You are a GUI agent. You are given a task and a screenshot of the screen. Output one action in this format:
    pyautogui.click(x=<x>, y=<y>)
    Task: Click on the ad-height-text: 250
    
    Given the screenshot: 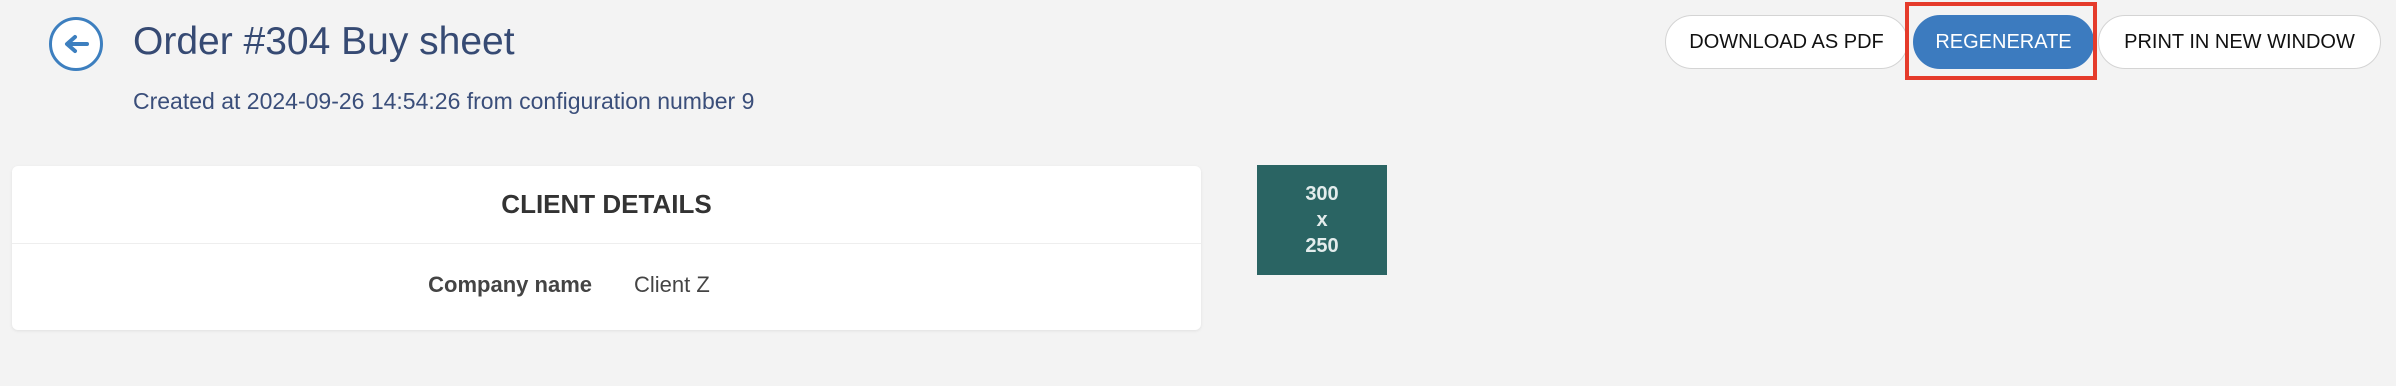 What is the action you would take?
    pyautogui.click(x=1322, y=246)
    